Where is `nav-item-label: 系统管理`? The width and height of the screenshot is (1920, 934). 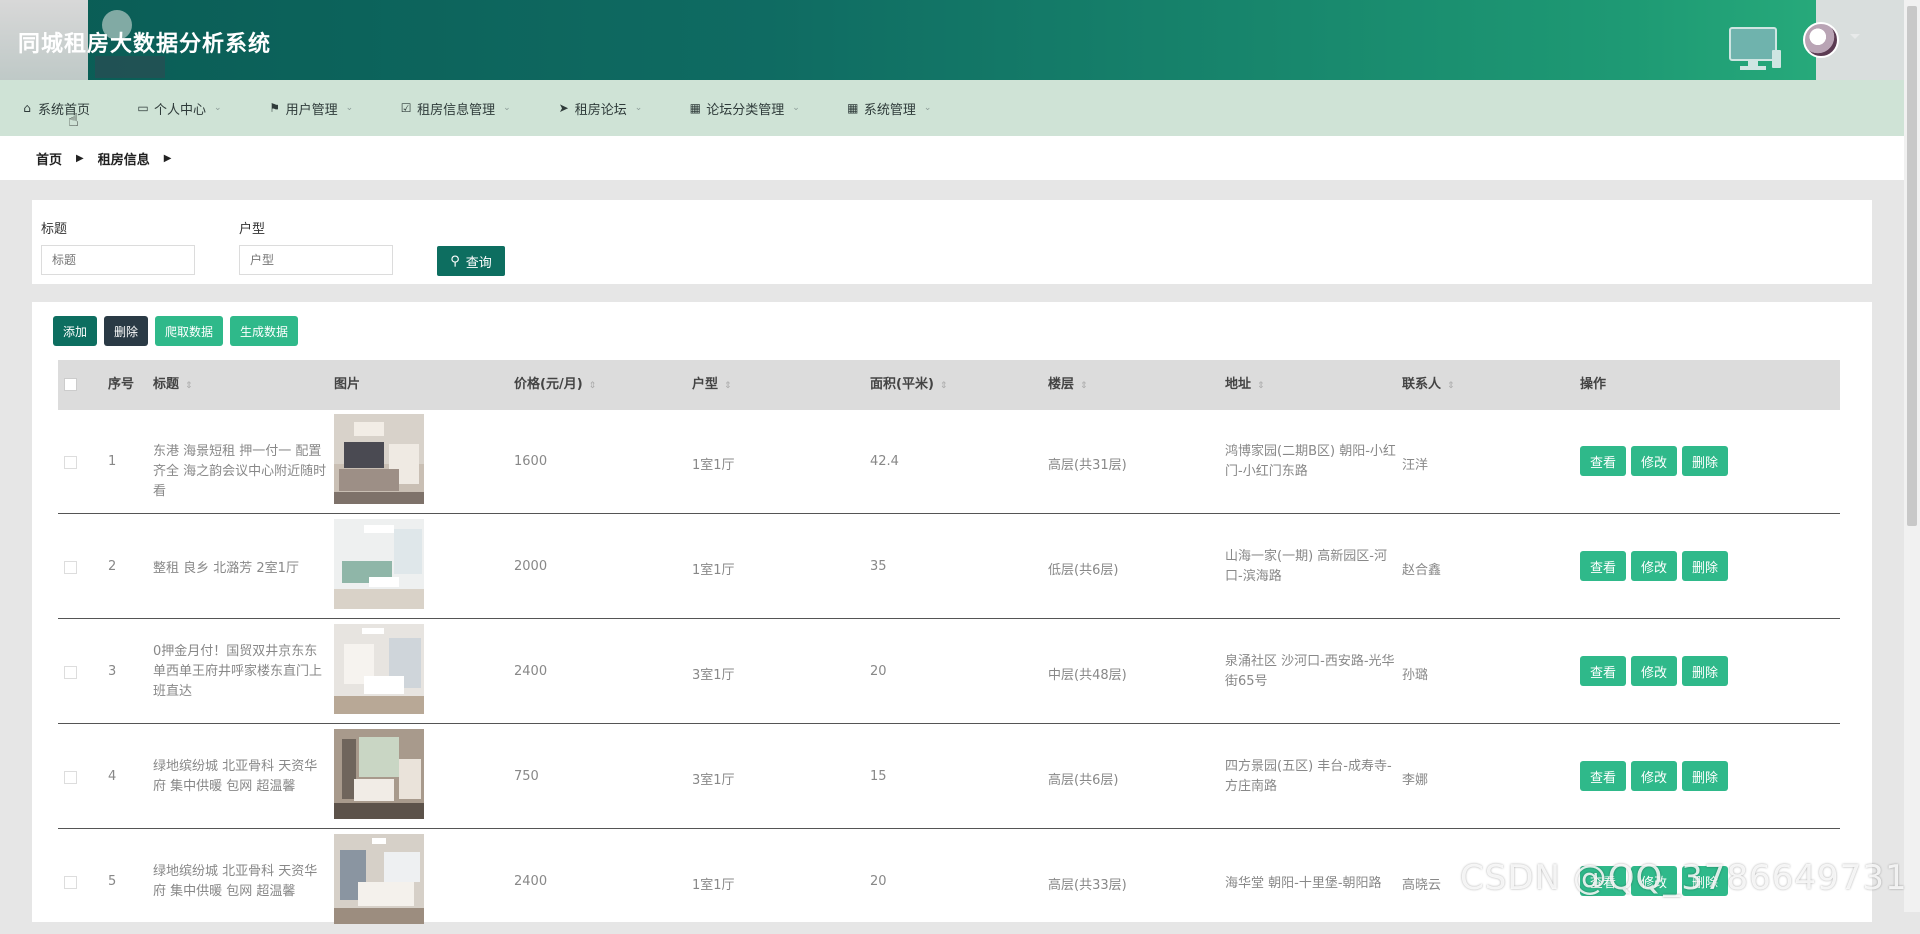
nav-item-label: 系统管理 is located at coordinates (889, 110).